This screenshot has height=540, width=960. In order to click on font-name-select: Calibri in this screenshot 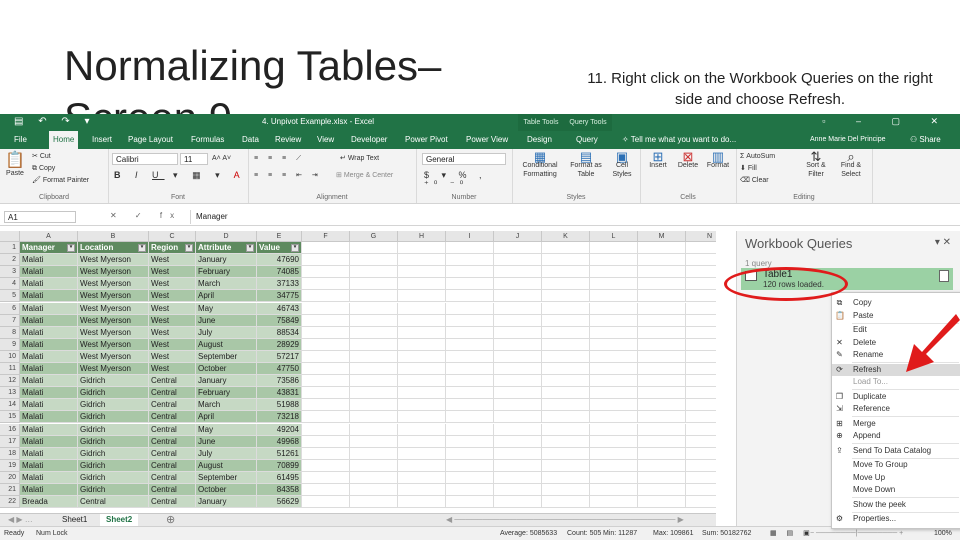, I will do `click(145, 159)`.